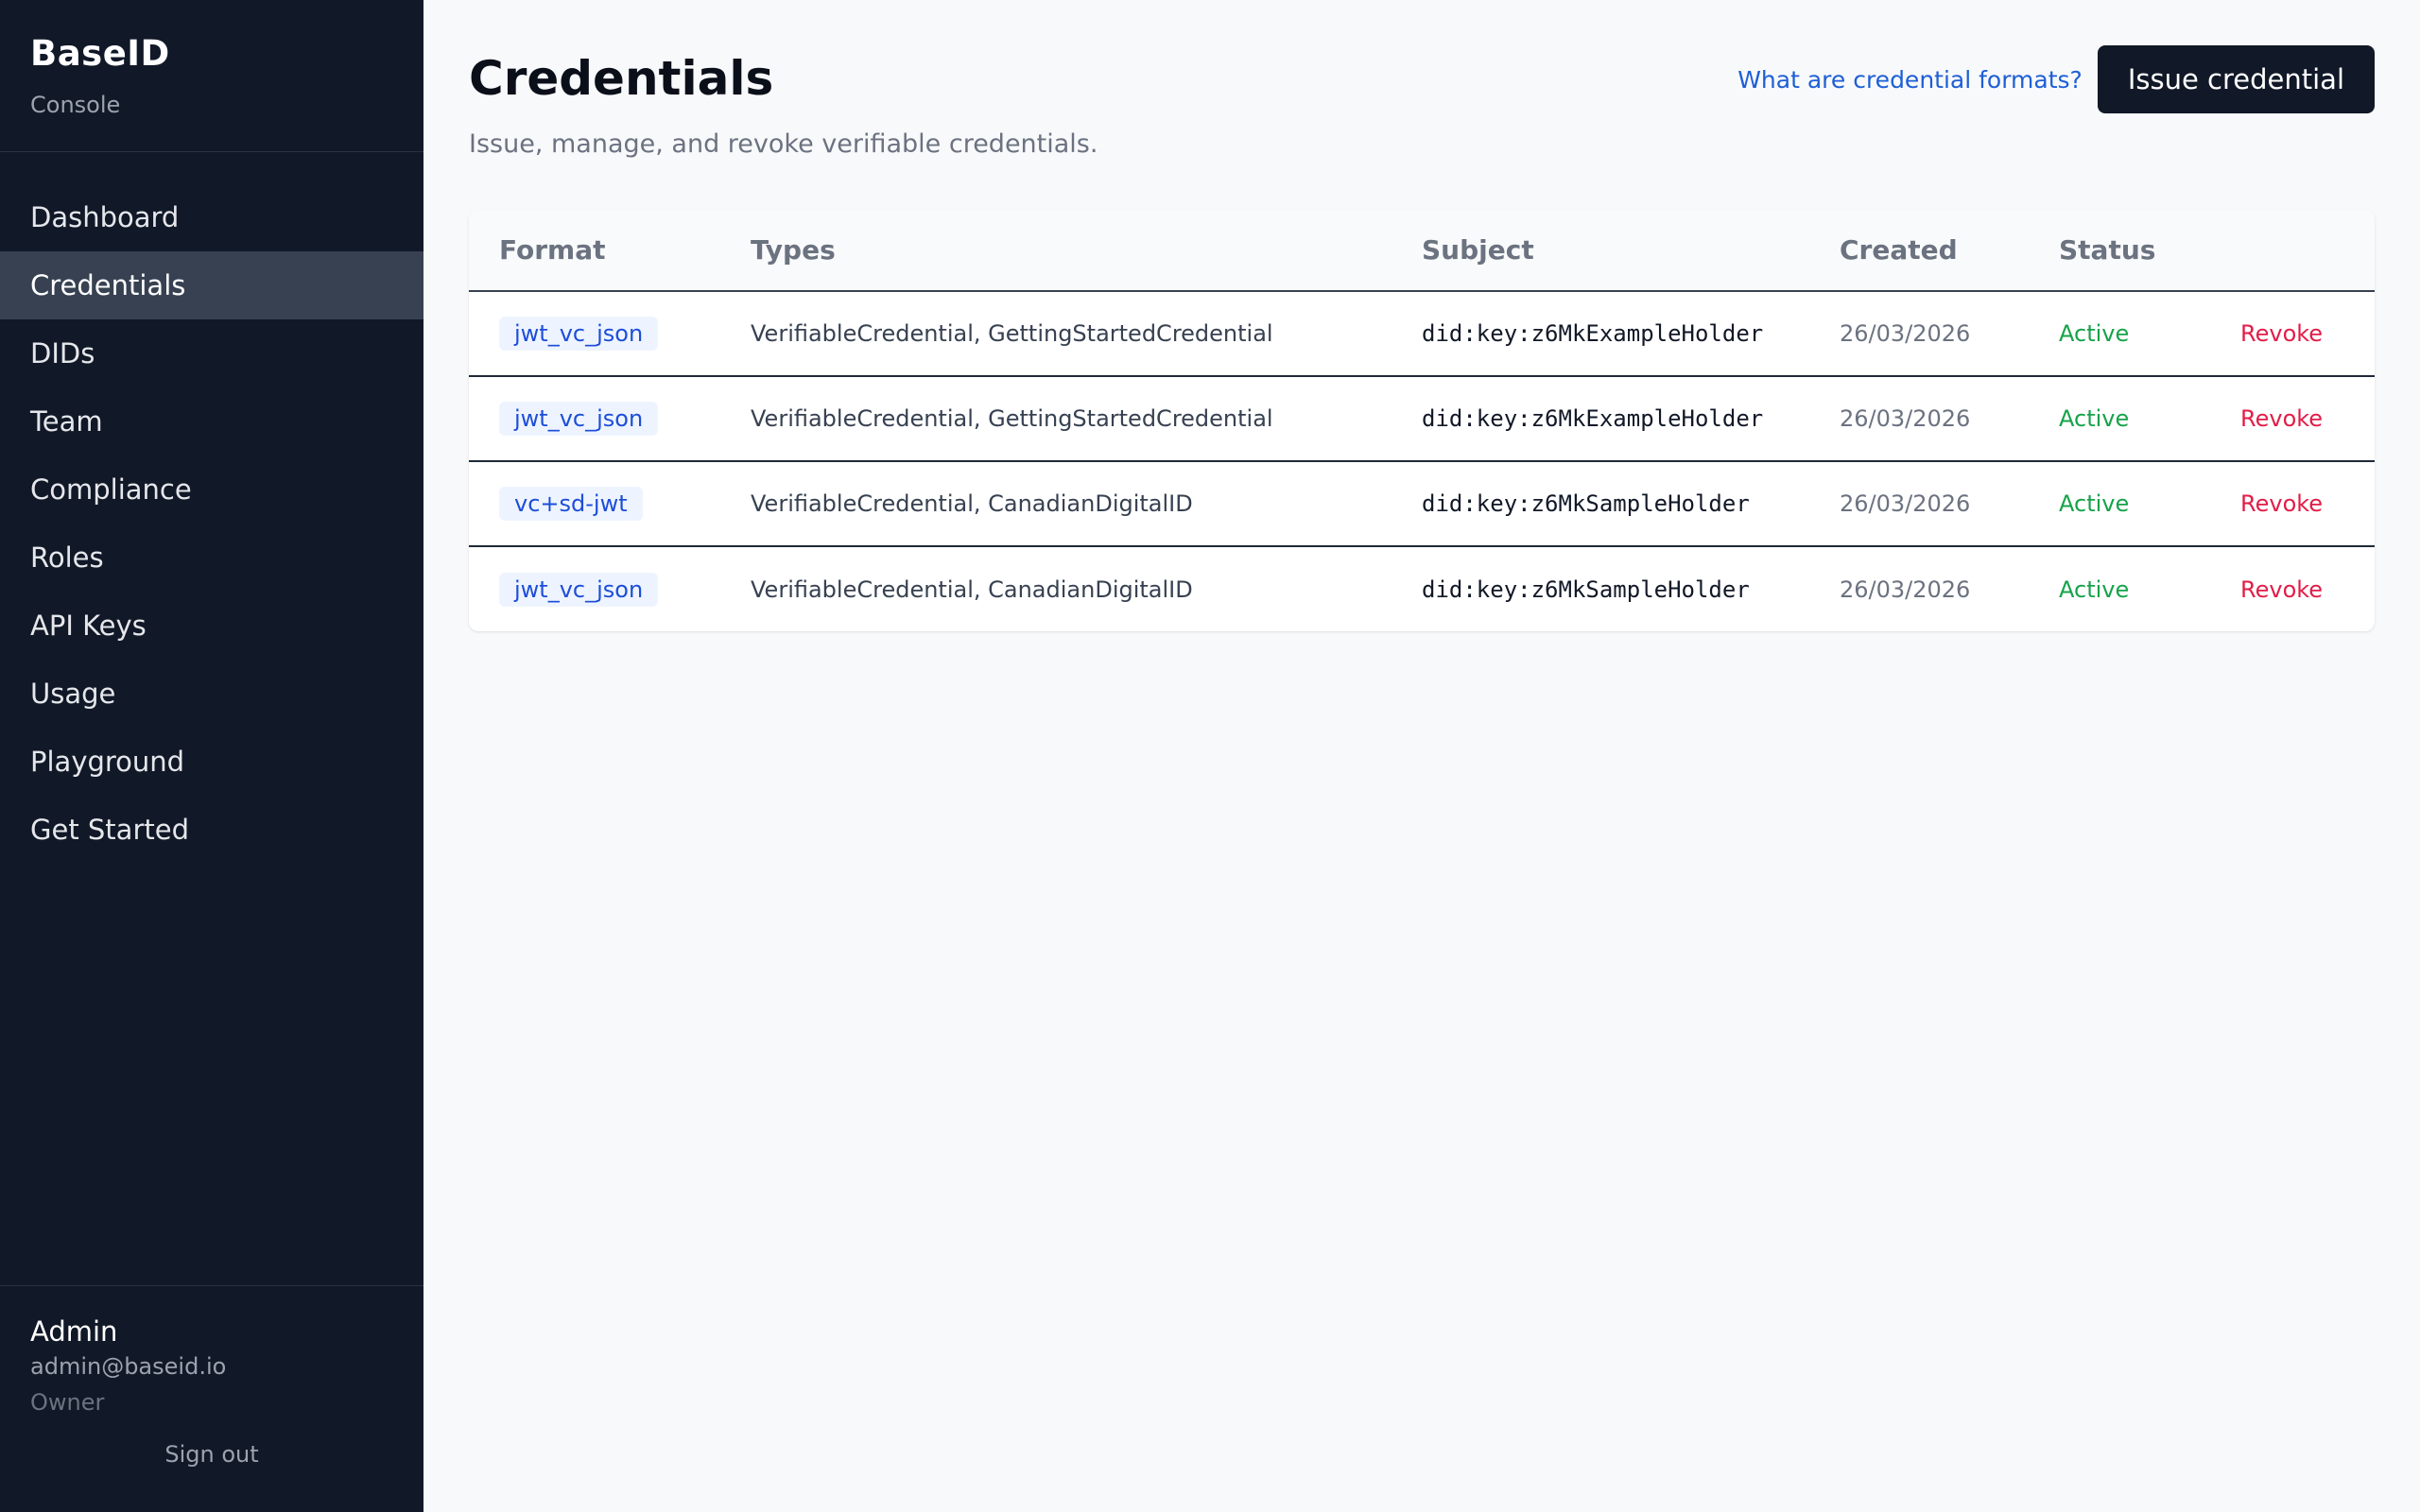 The height and width of the screenshot is (1512, 2420). What do you see at coordinates (212, 626) in the screenshot?
I see `sidebar-item-api-keys: API Keys` at bounding box center [212, 626].